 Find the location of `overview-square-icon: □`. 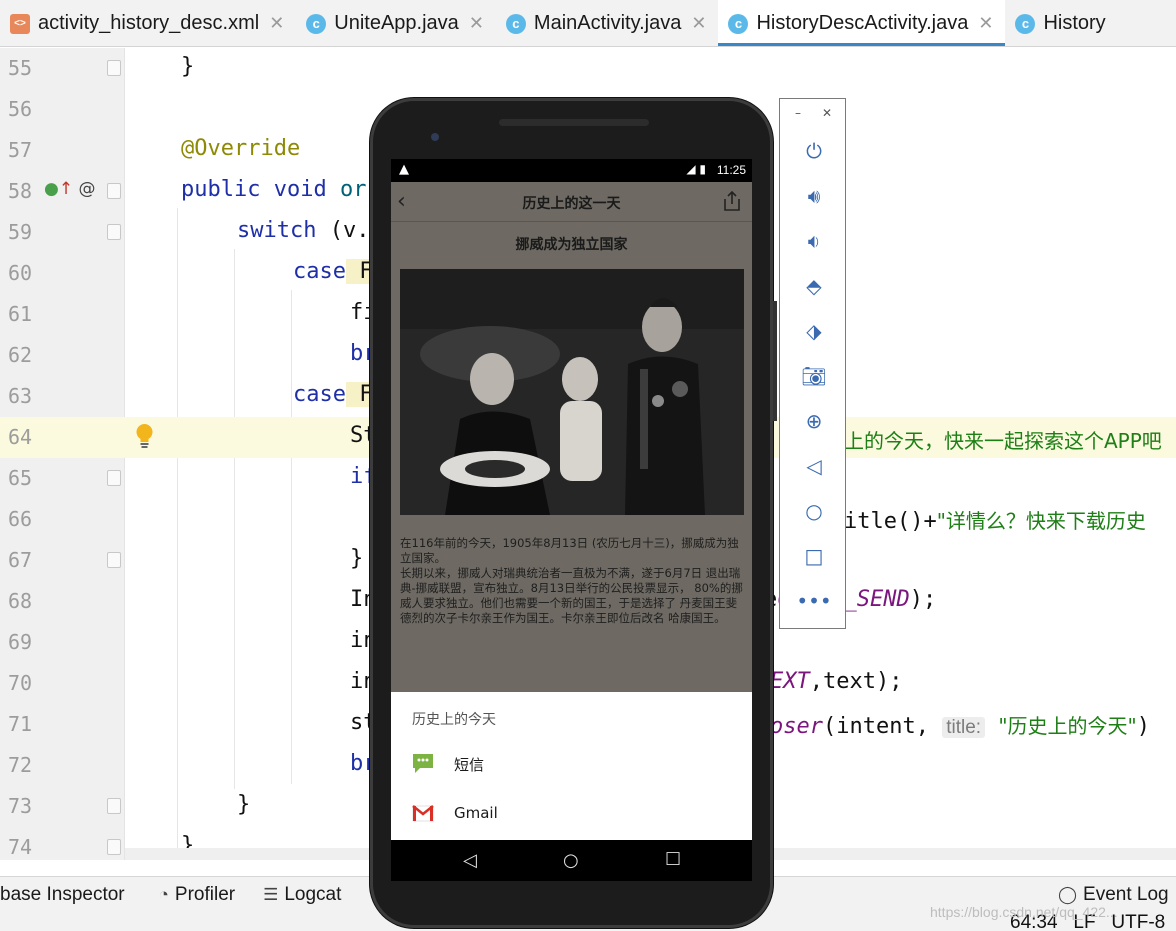

overview-square-icon: □ is located at coordinates (673, 858).